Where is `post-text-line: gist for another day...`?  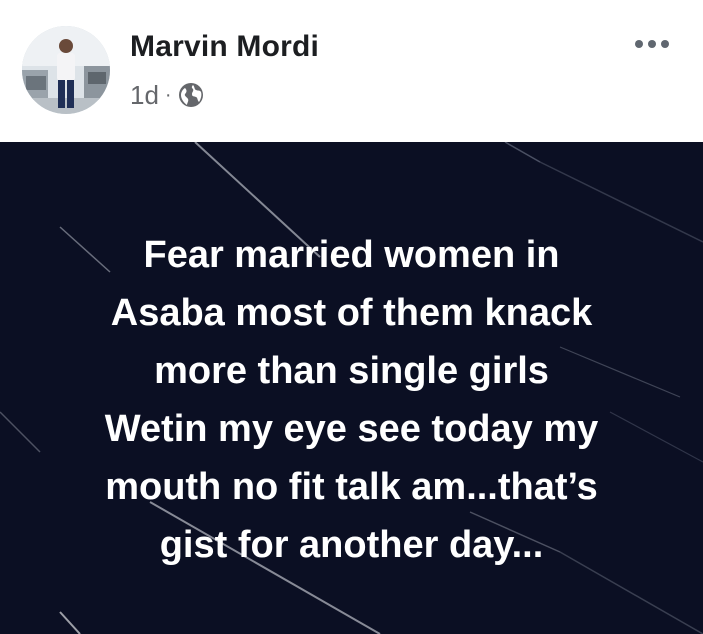 post-text-line: gist for another day... is located at coordinates (351, 545).